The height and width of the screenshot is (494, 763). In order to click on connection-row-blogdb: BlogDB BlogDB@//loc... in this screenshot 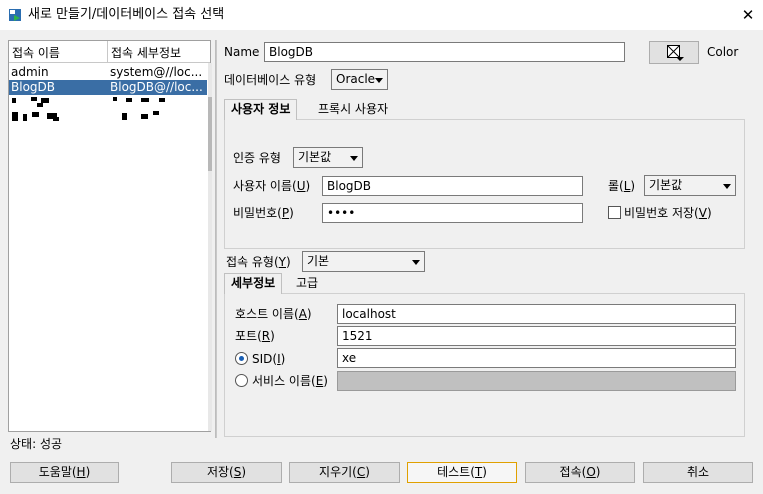, I will do `click(108, 87)`.